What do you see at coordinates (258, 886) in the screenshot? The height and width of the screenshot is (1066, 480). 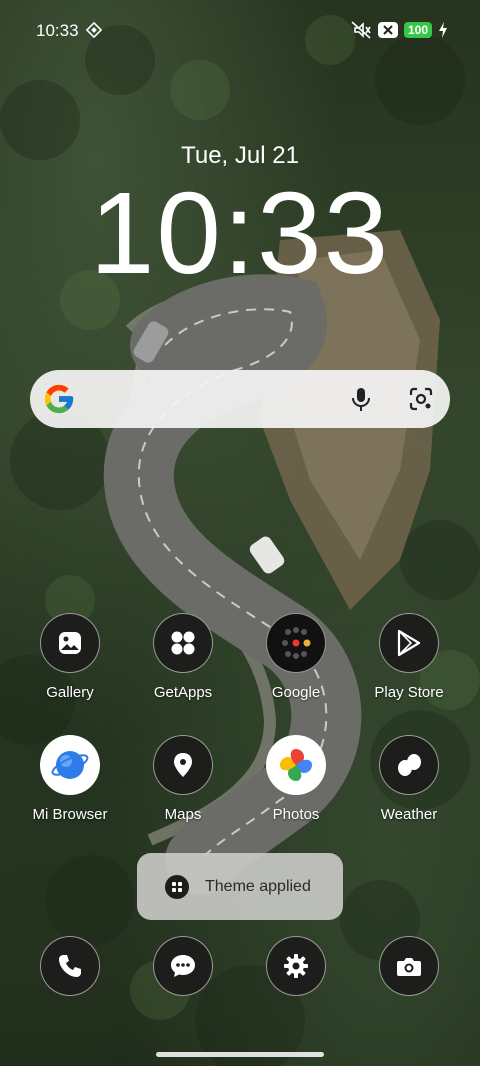 I see `toast-text: Theme applied` at bounding box center [258, 886].